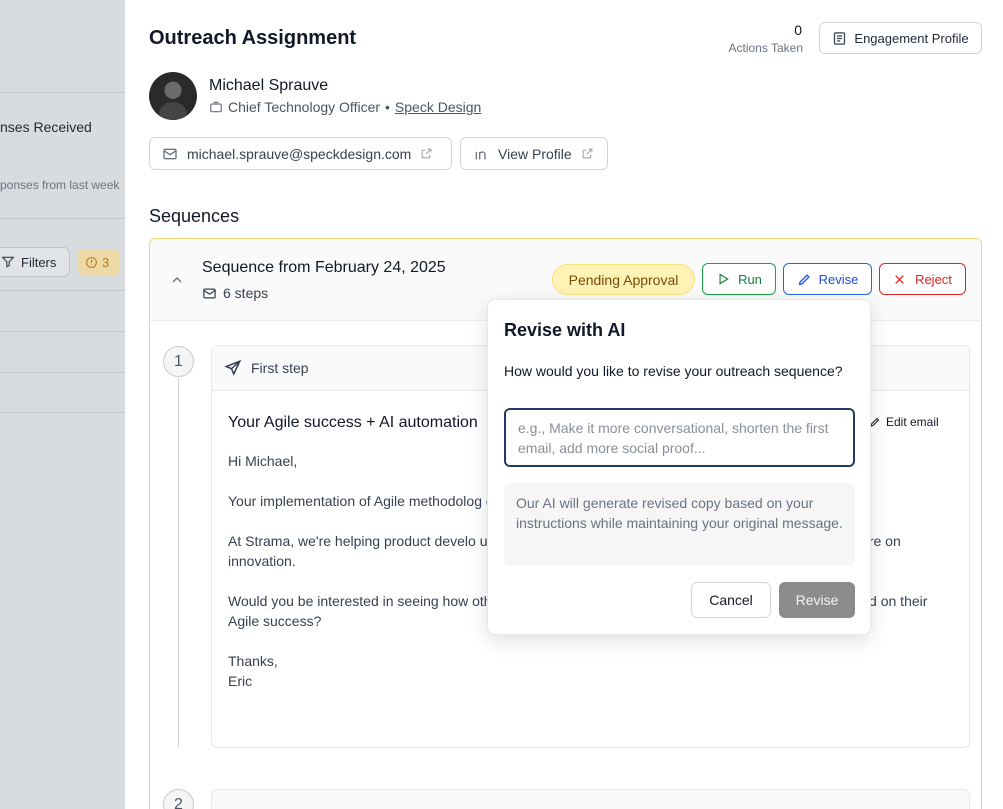 The height and width of the screenshot is (809, 1003). What do you see at coordinates (178, 563) in the screenshot?
I see `timeline-line` at bounding box center [178, 563].